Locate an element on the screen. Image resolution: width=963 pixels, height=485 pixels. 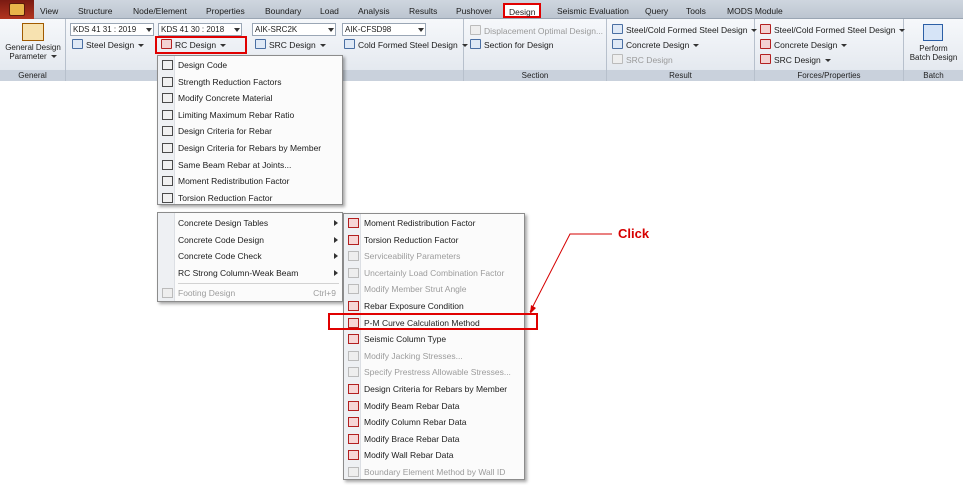
click-arrow-line is located at coordinates (570, 273).